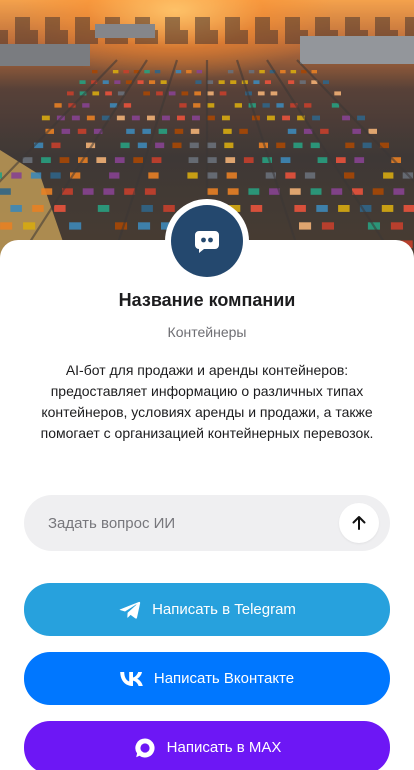 The width and height of the screenshot is (414, 770). What do you see at coordinates (207, 332) in the screenshot?
I see `company-category: Контейнеры` at bounding box center [207, 332].